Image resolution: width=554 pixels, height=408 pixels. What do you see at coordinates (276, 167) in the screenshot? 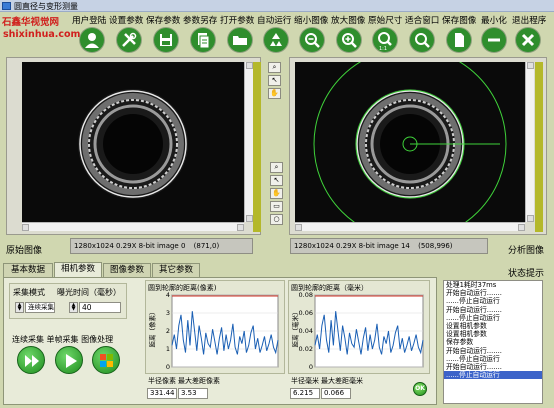
I see `right-zoom-tool: ⌕` at bounding box center [276, 167].